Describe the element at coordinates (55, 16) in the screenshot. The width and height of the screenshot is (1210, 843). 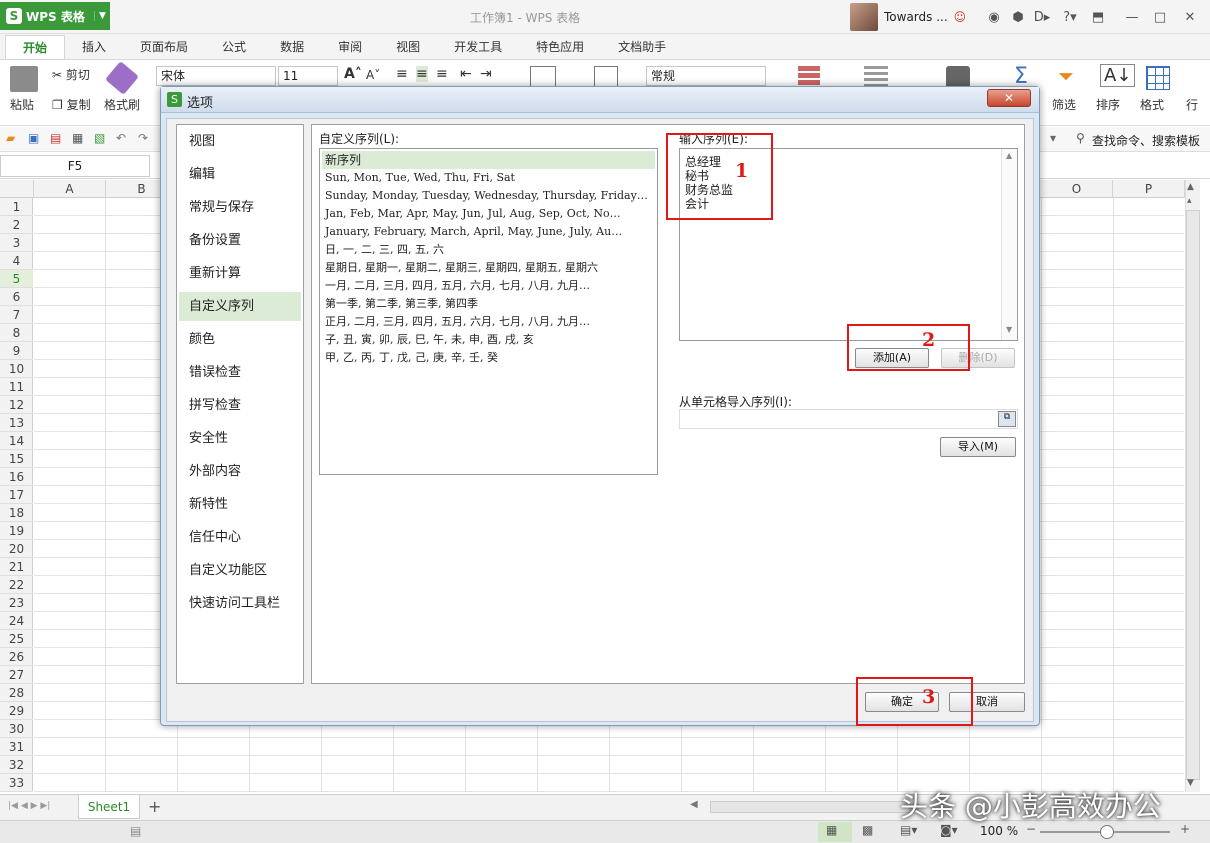
I see `app-menu-button: S WPS 表格 ▼` at that location.